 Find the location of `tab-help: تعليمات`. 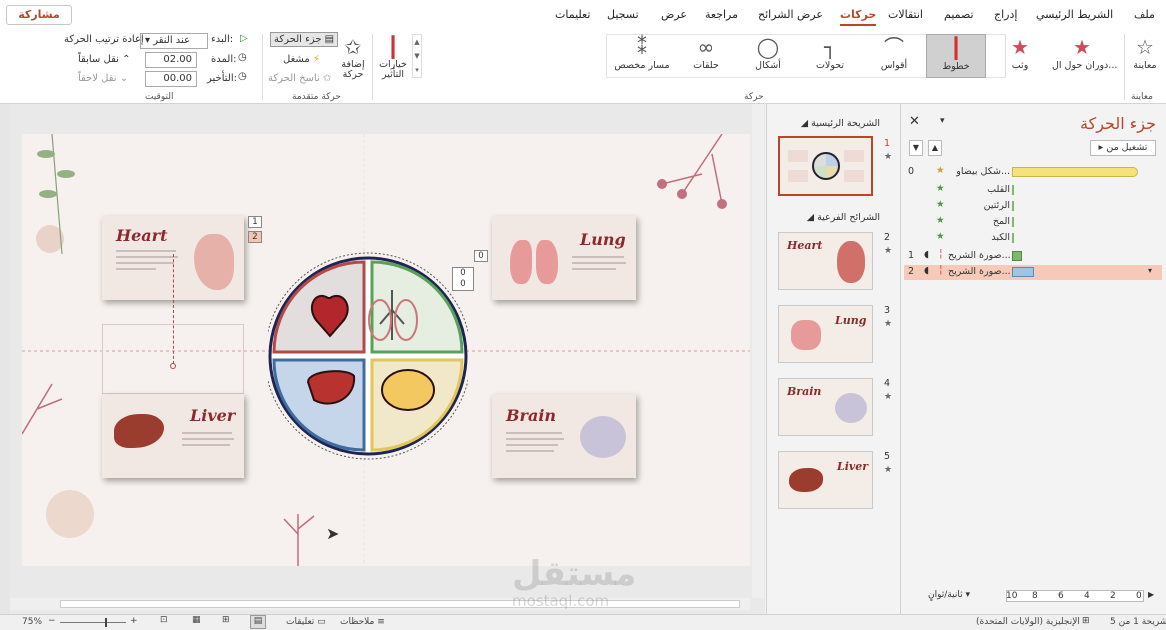

tab-help: تعليمات is located at coordinates (572, 14).